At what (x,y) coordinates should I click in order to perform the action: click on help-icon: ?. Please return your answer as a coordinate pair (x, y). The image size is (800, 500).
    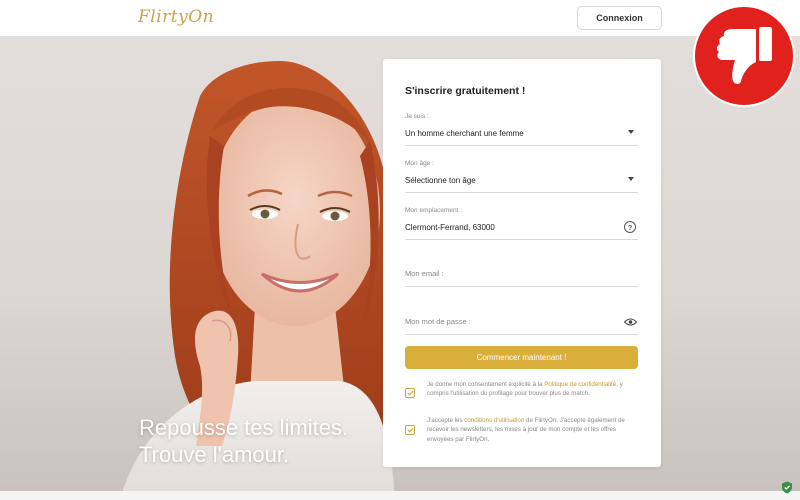
    Looking at the image, I should click on (630, 227).